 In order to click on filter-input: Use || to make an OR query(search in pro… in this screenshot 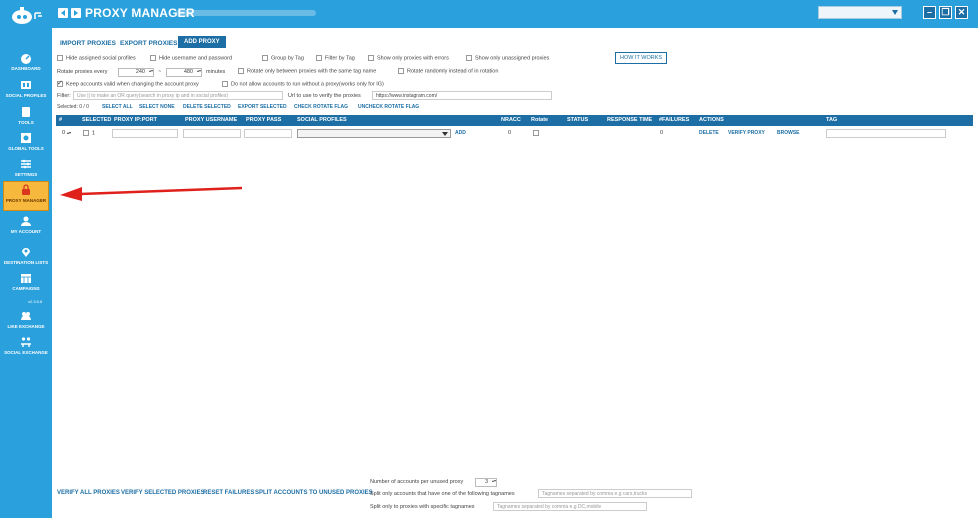, I will do `click(178, 95)`.